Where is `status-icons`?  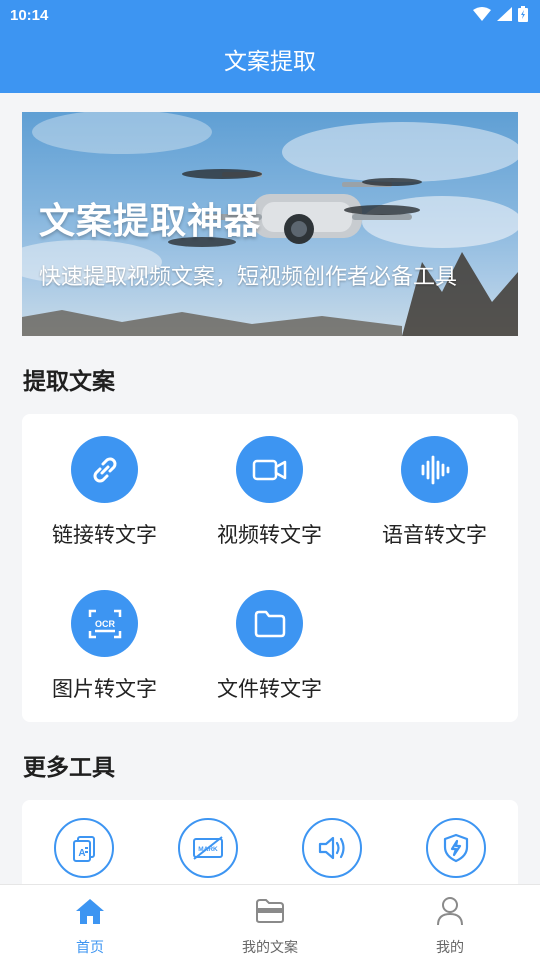 status-icons is located at coordinates (500, 14).